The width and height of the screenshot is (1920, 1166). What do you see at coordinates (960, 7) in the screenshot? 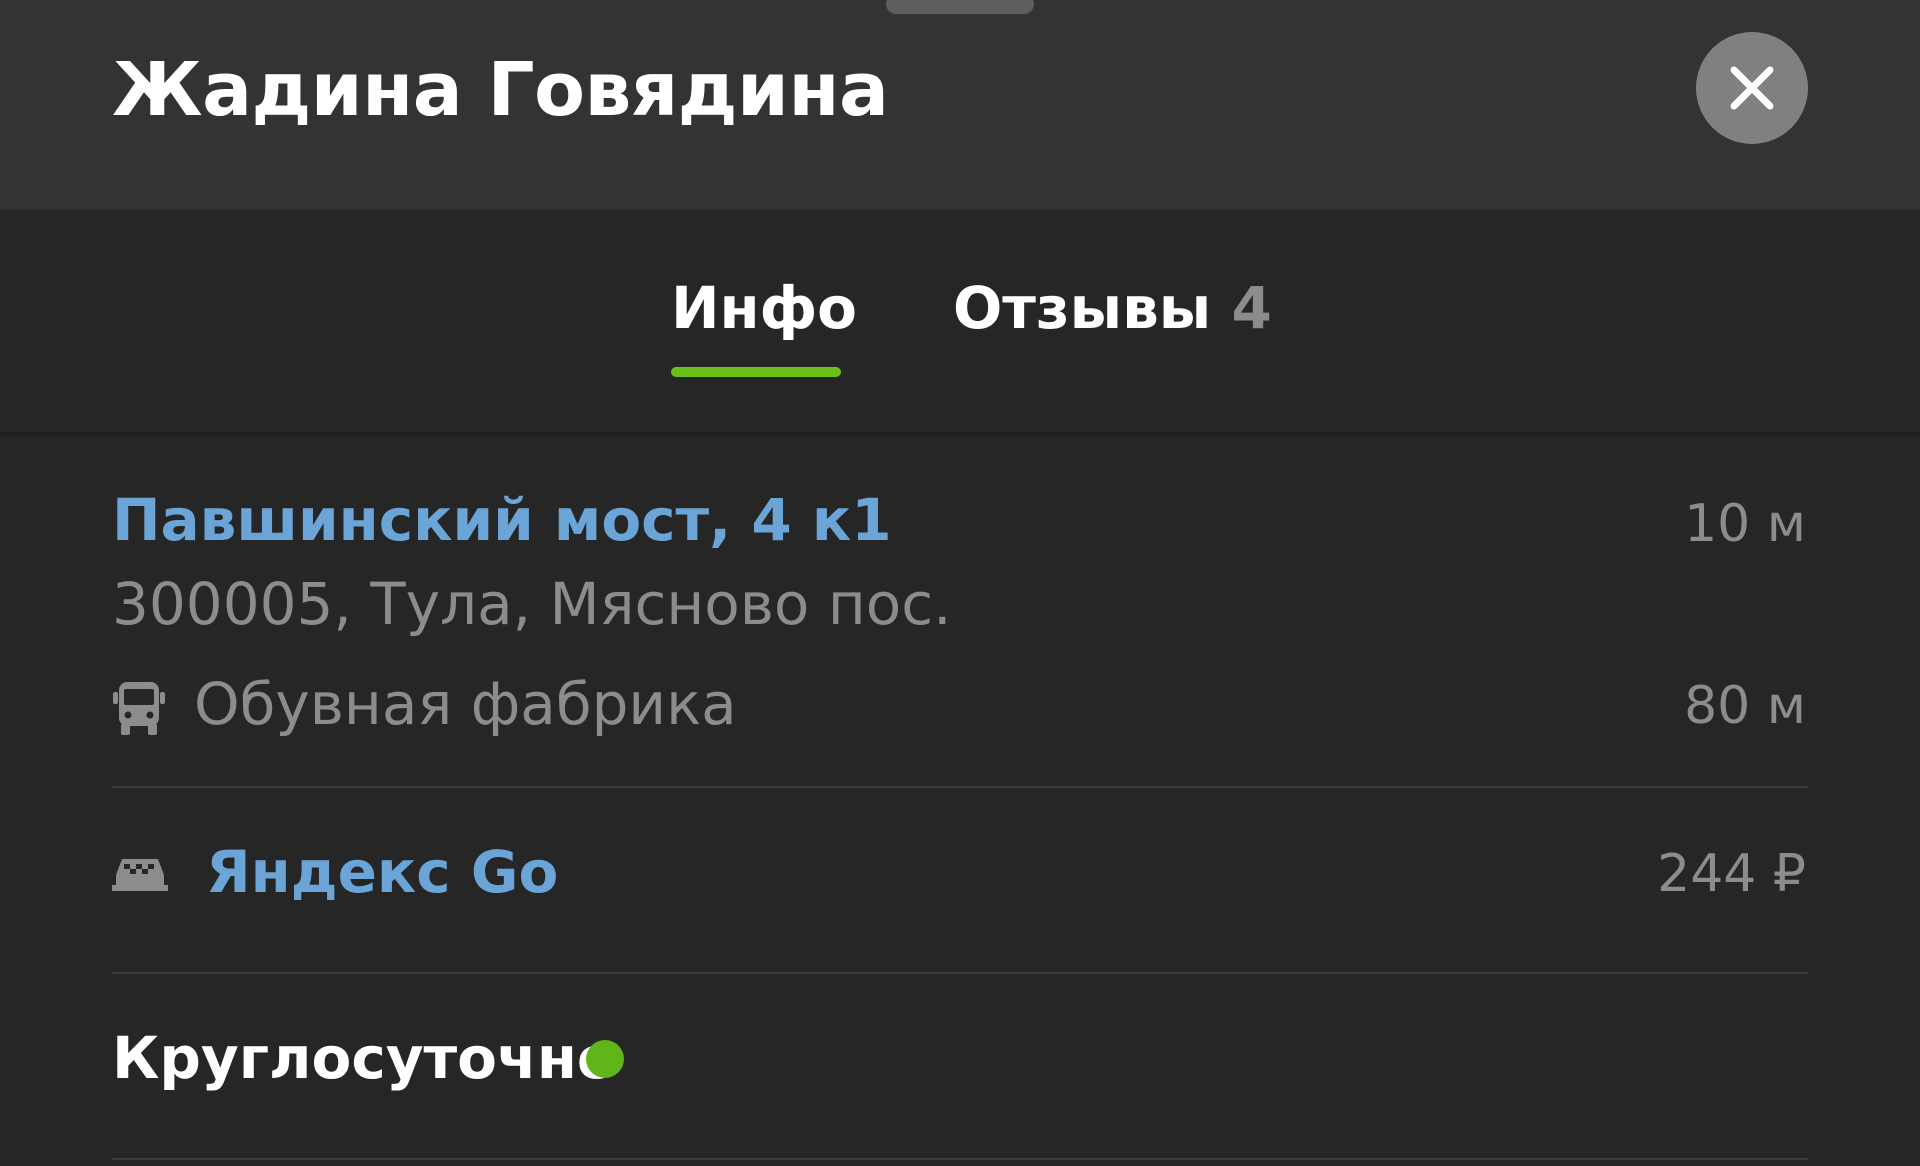
I see `drag-handle` at bounding box center [960, 7].